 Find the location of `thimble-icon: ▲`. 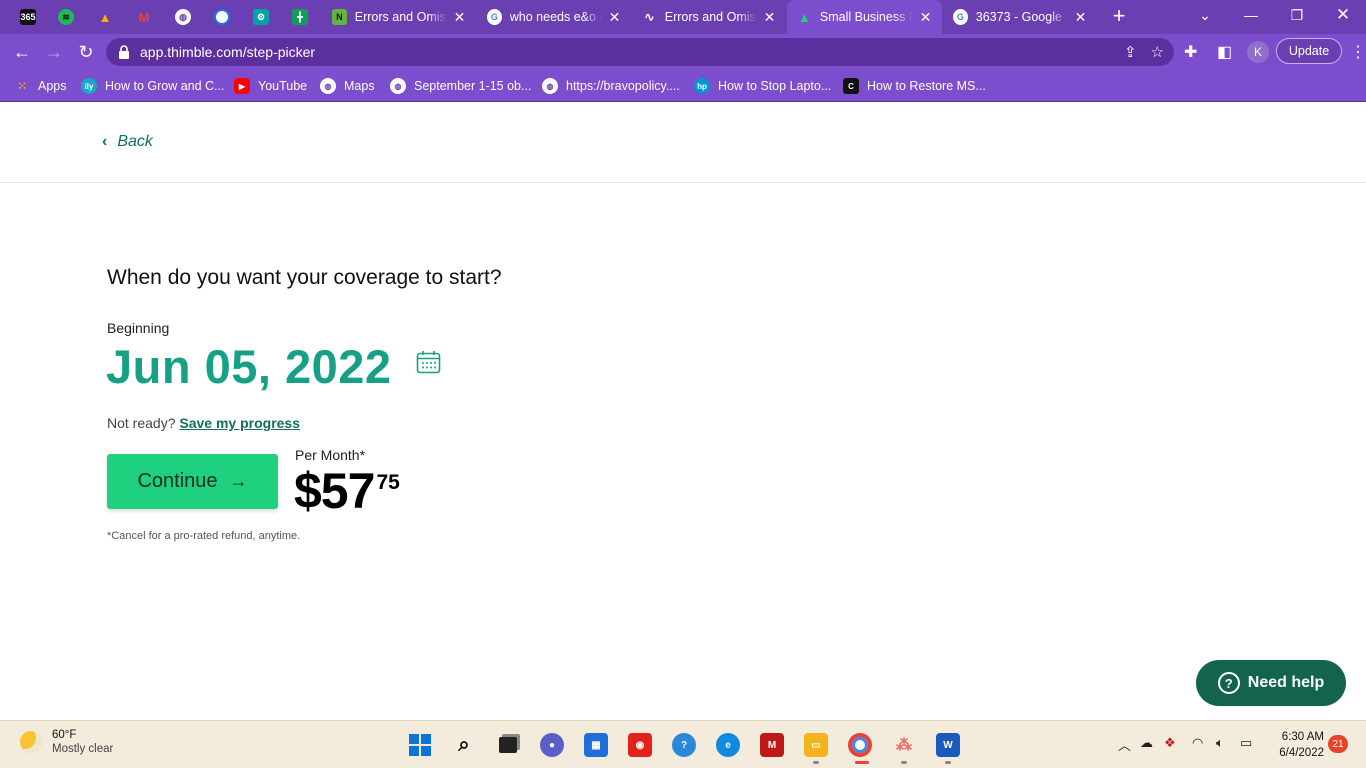

thimble-icon: ▲ is located at coordinates (804, 17).